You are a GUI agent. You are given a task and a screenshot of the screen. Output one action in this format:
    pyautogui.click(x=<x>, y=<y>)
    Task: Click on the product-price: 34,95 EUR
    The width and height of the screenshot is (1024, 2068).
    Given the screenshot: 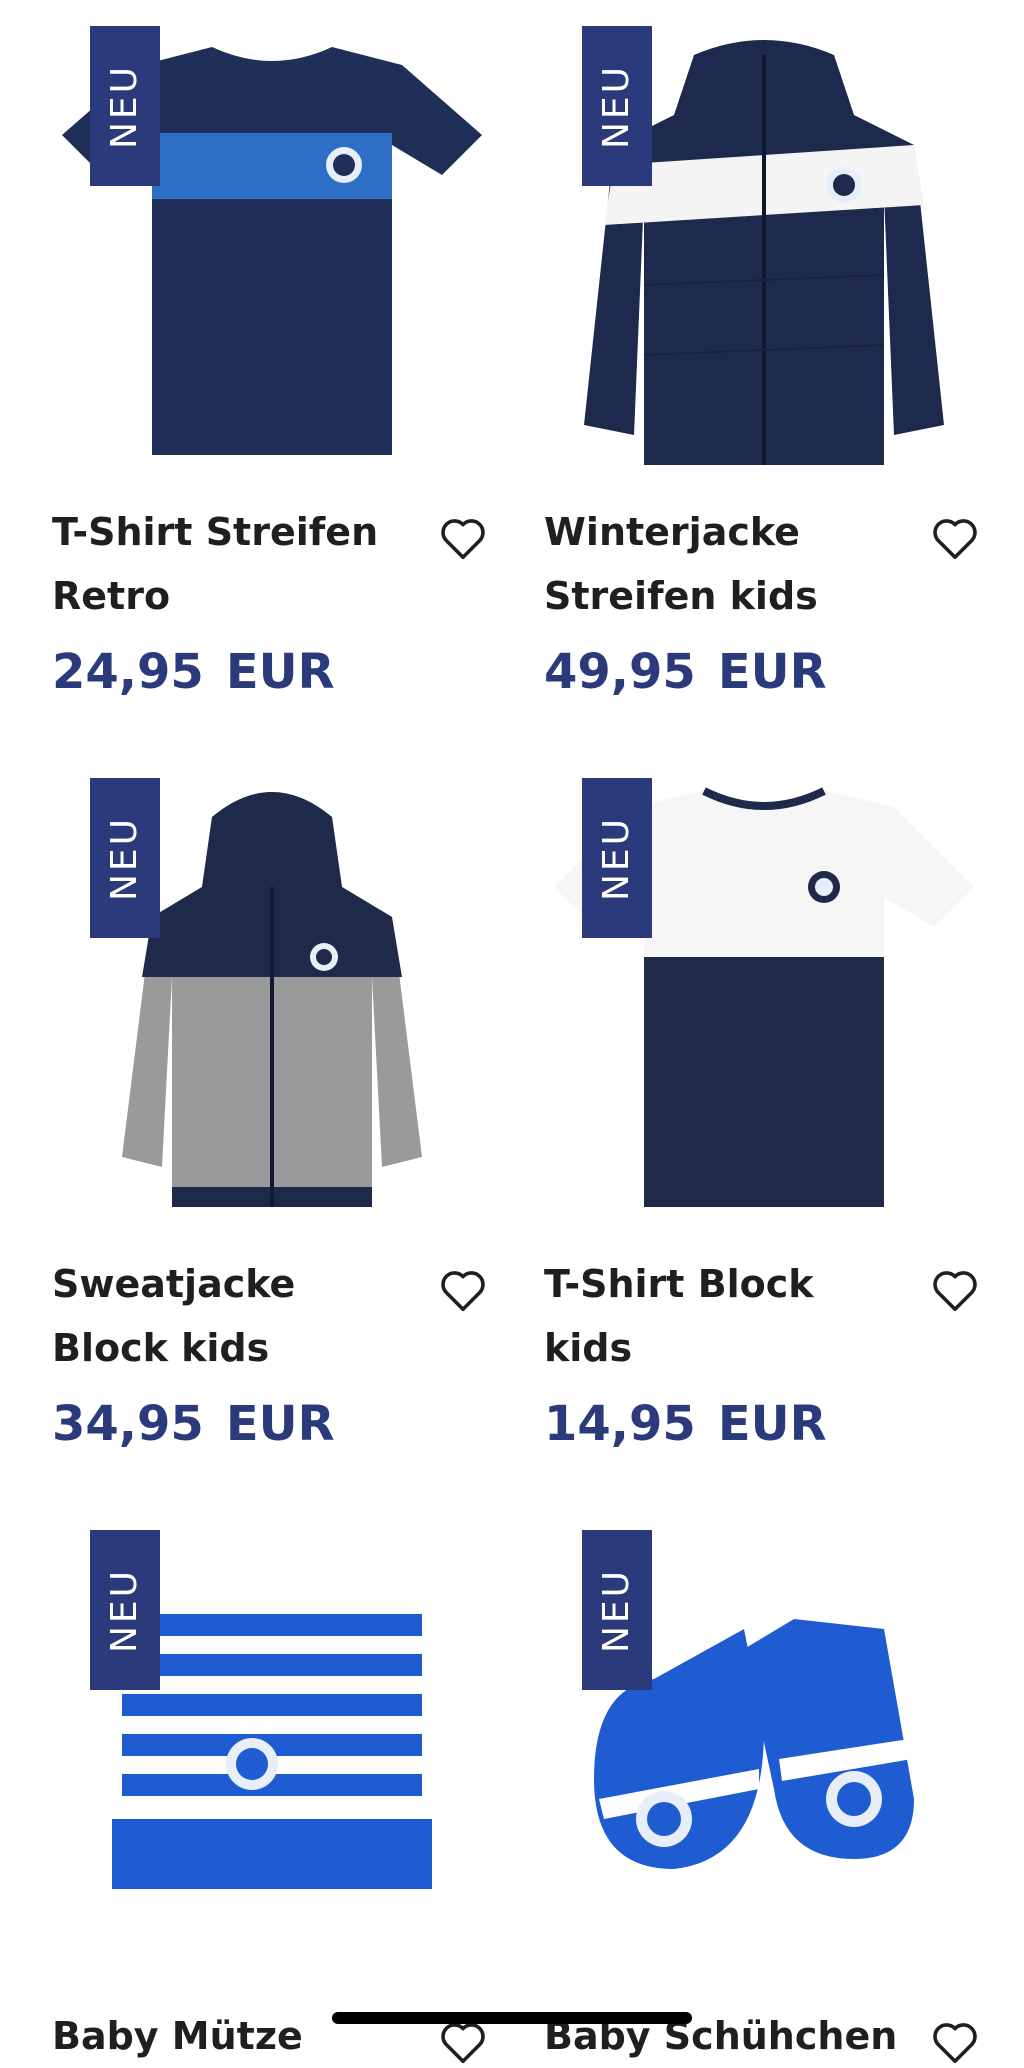 What is the action you would take?
    pyautogui.click(x=193, y=1424)
    